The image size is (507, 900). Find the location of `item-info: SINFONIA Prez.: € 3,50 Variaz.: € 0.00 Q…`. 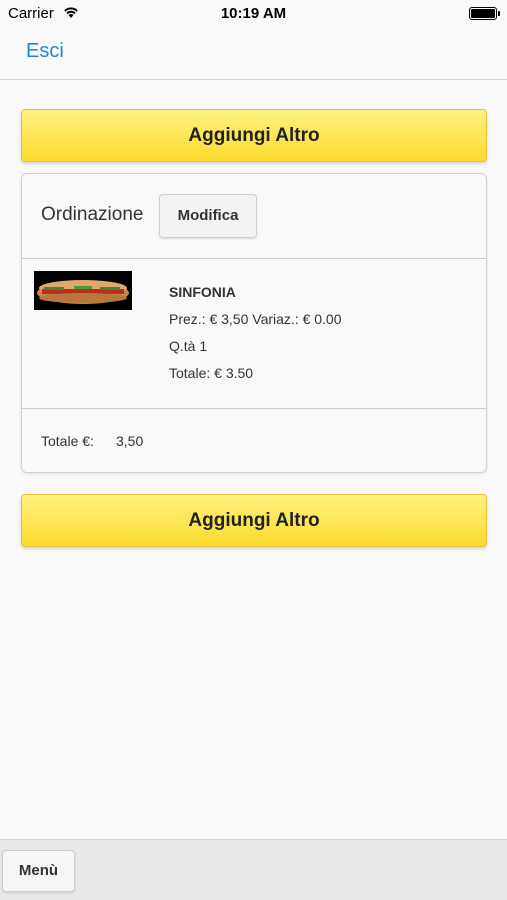

item-info: SINFONIA Prez.: € 3,50 Variaz.: € 0.00 Q… is located at coordinates (255, 337).